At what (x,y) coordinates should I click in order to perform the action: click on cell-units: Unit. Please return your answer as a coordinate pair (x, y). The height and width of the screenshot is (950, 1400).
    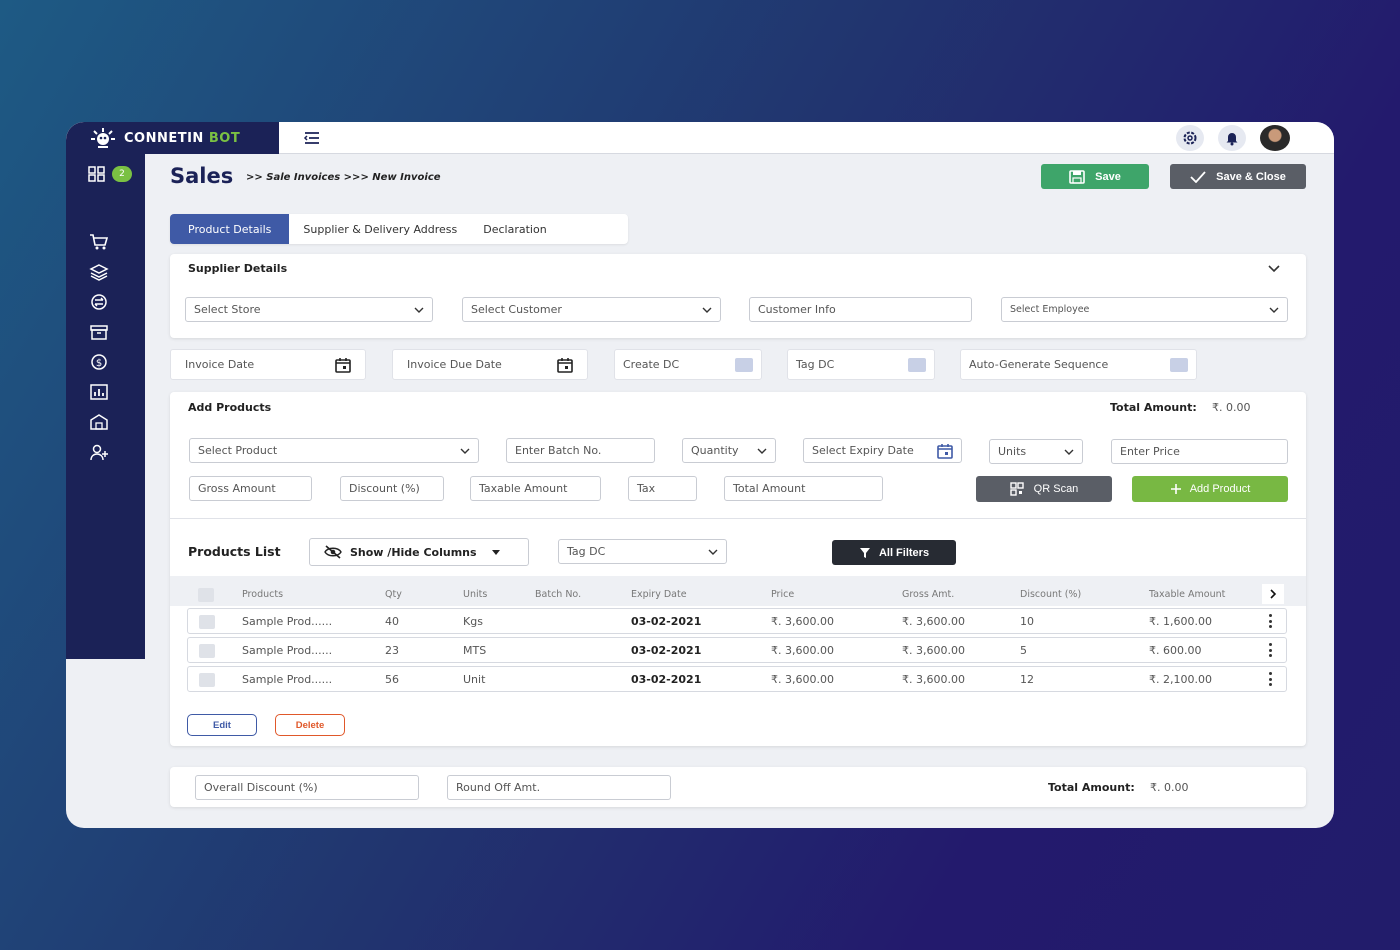
    Looking at the image, I should click on (474, 679).